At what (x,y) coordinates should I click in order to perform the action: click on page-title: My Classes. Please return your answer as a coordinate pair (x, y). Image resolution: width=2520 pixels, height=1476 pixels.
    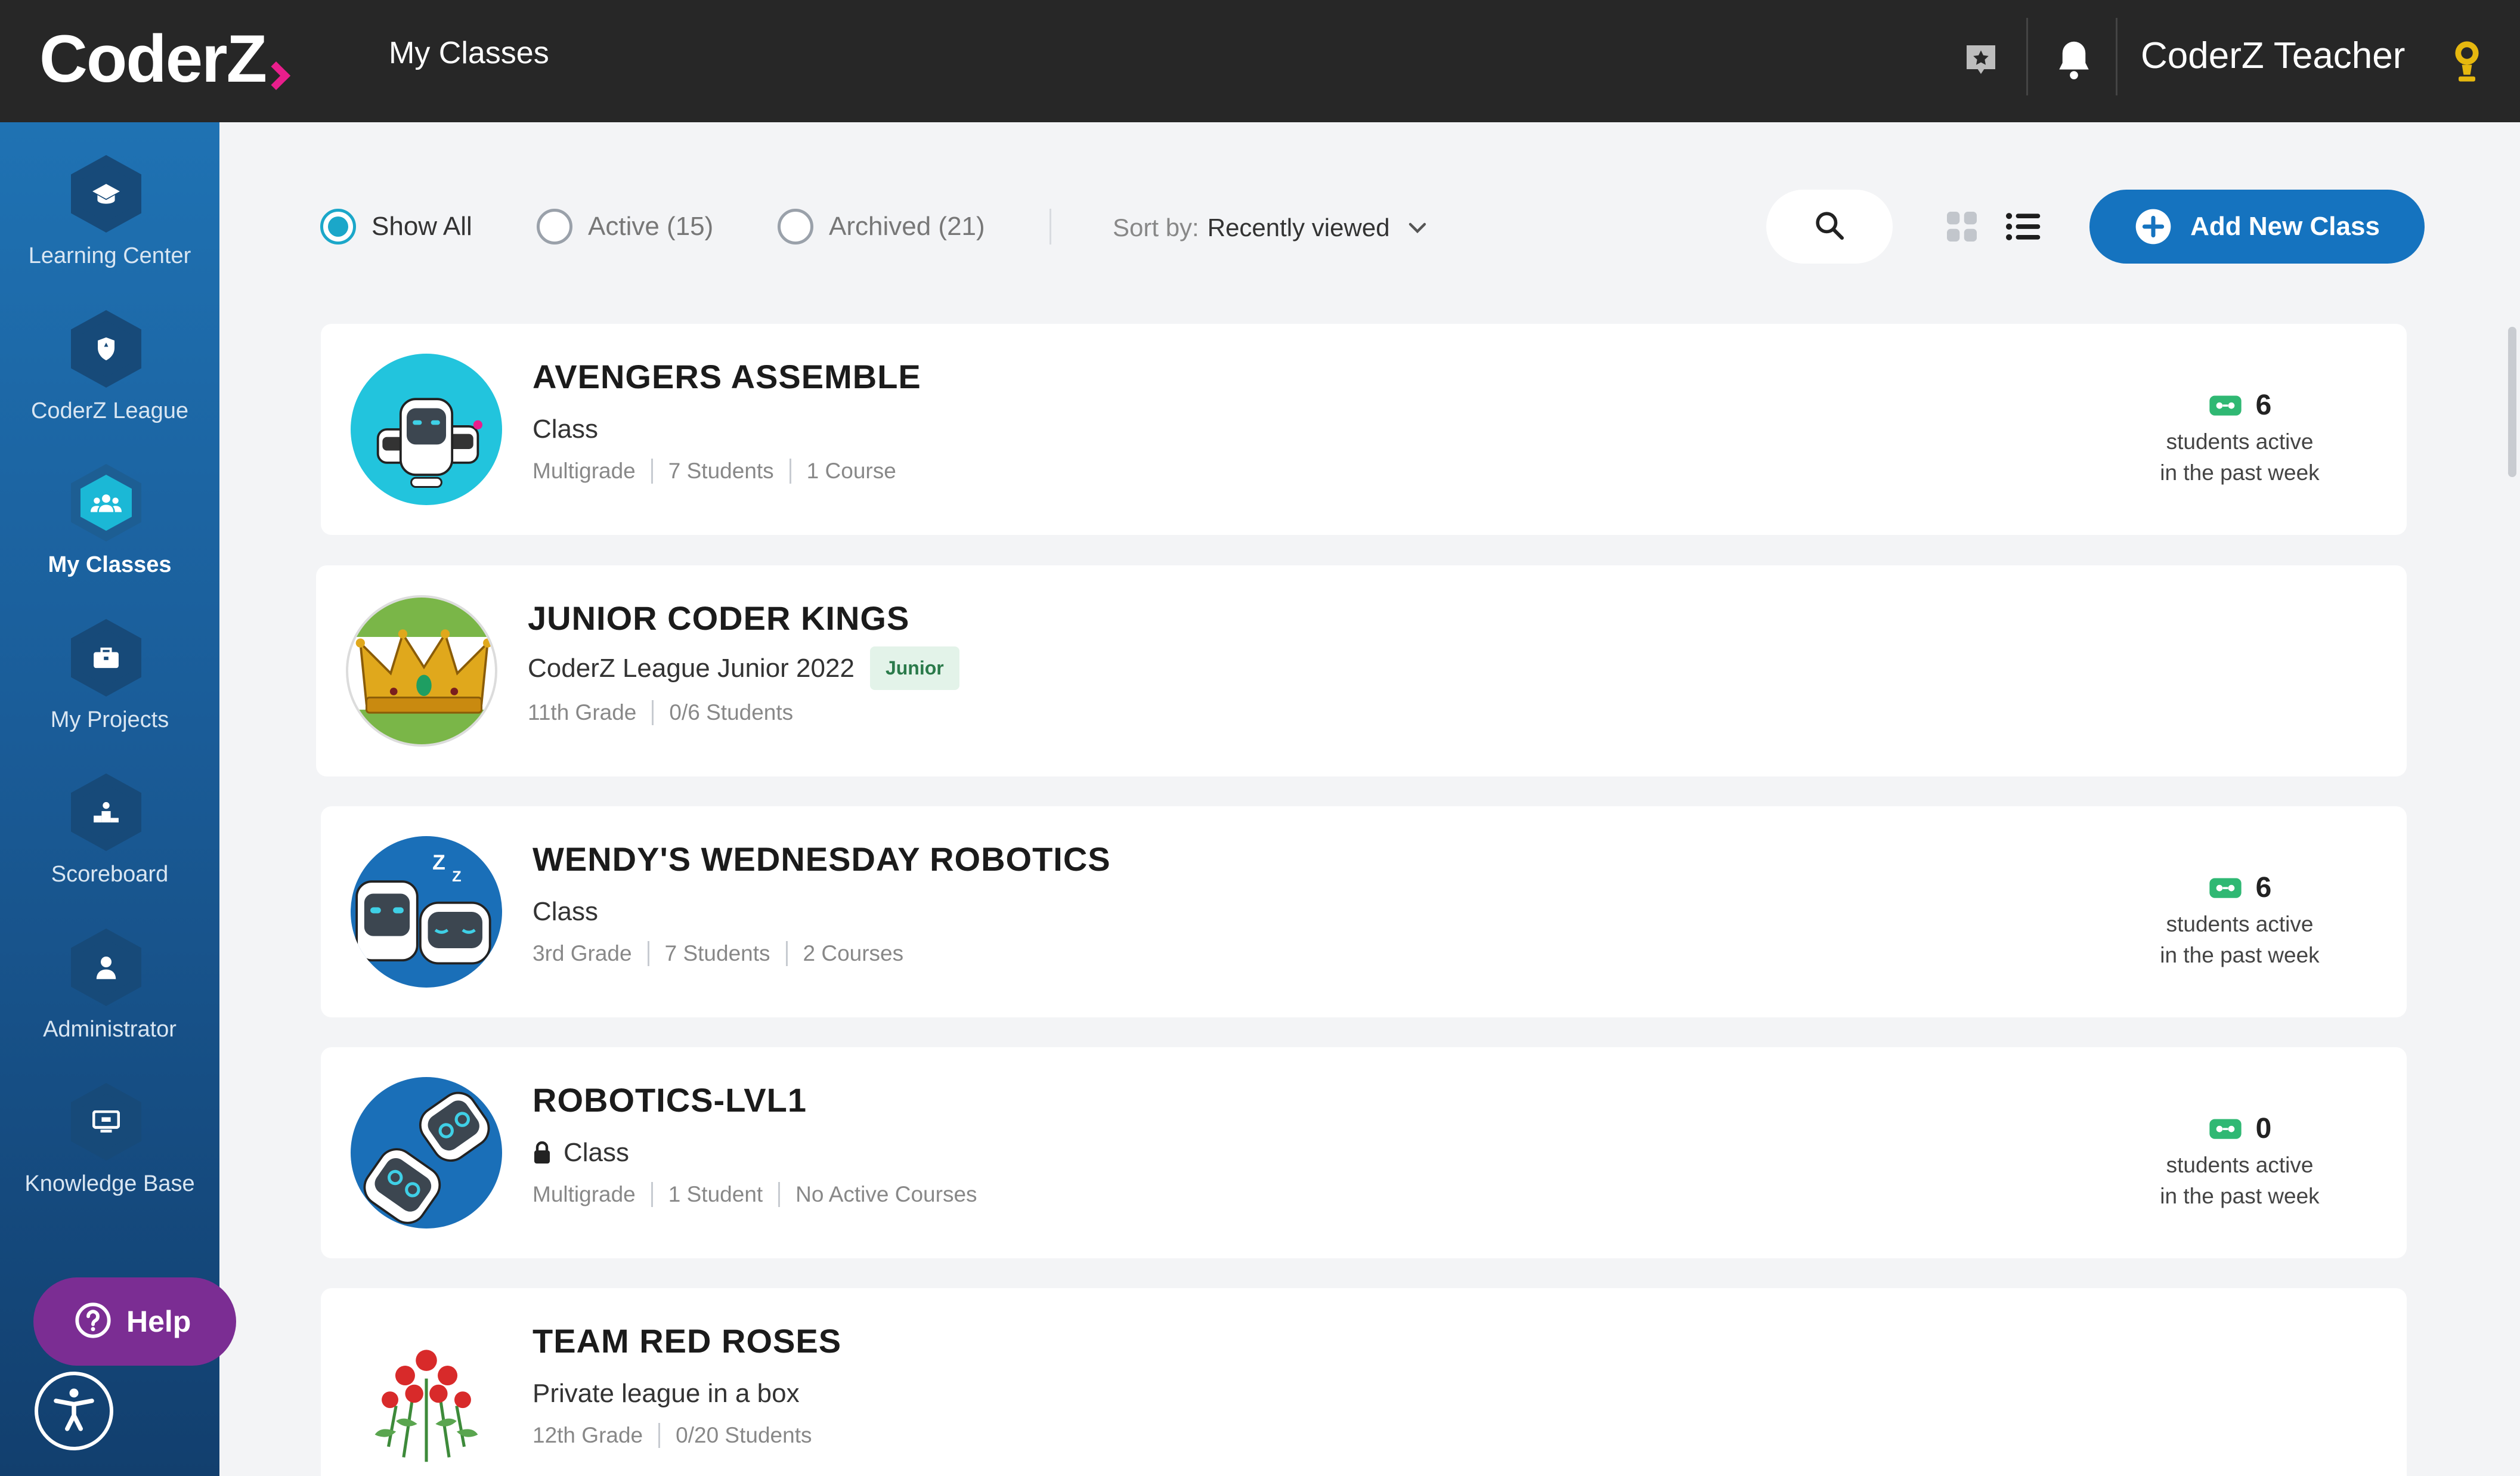
    Looking at the image, I should click on (469, 53).